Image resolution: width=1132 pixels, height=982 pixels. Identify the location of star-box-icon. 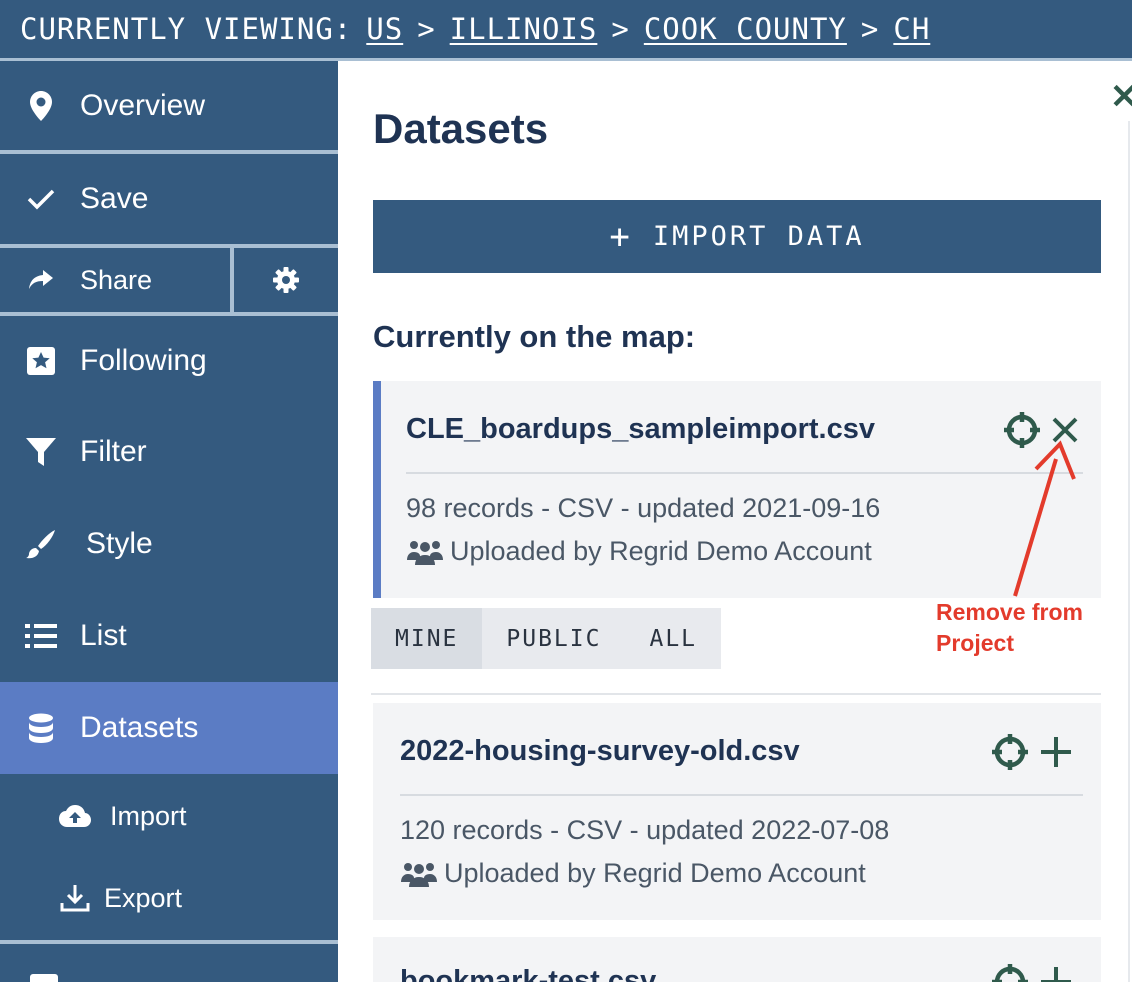
(41, 361).